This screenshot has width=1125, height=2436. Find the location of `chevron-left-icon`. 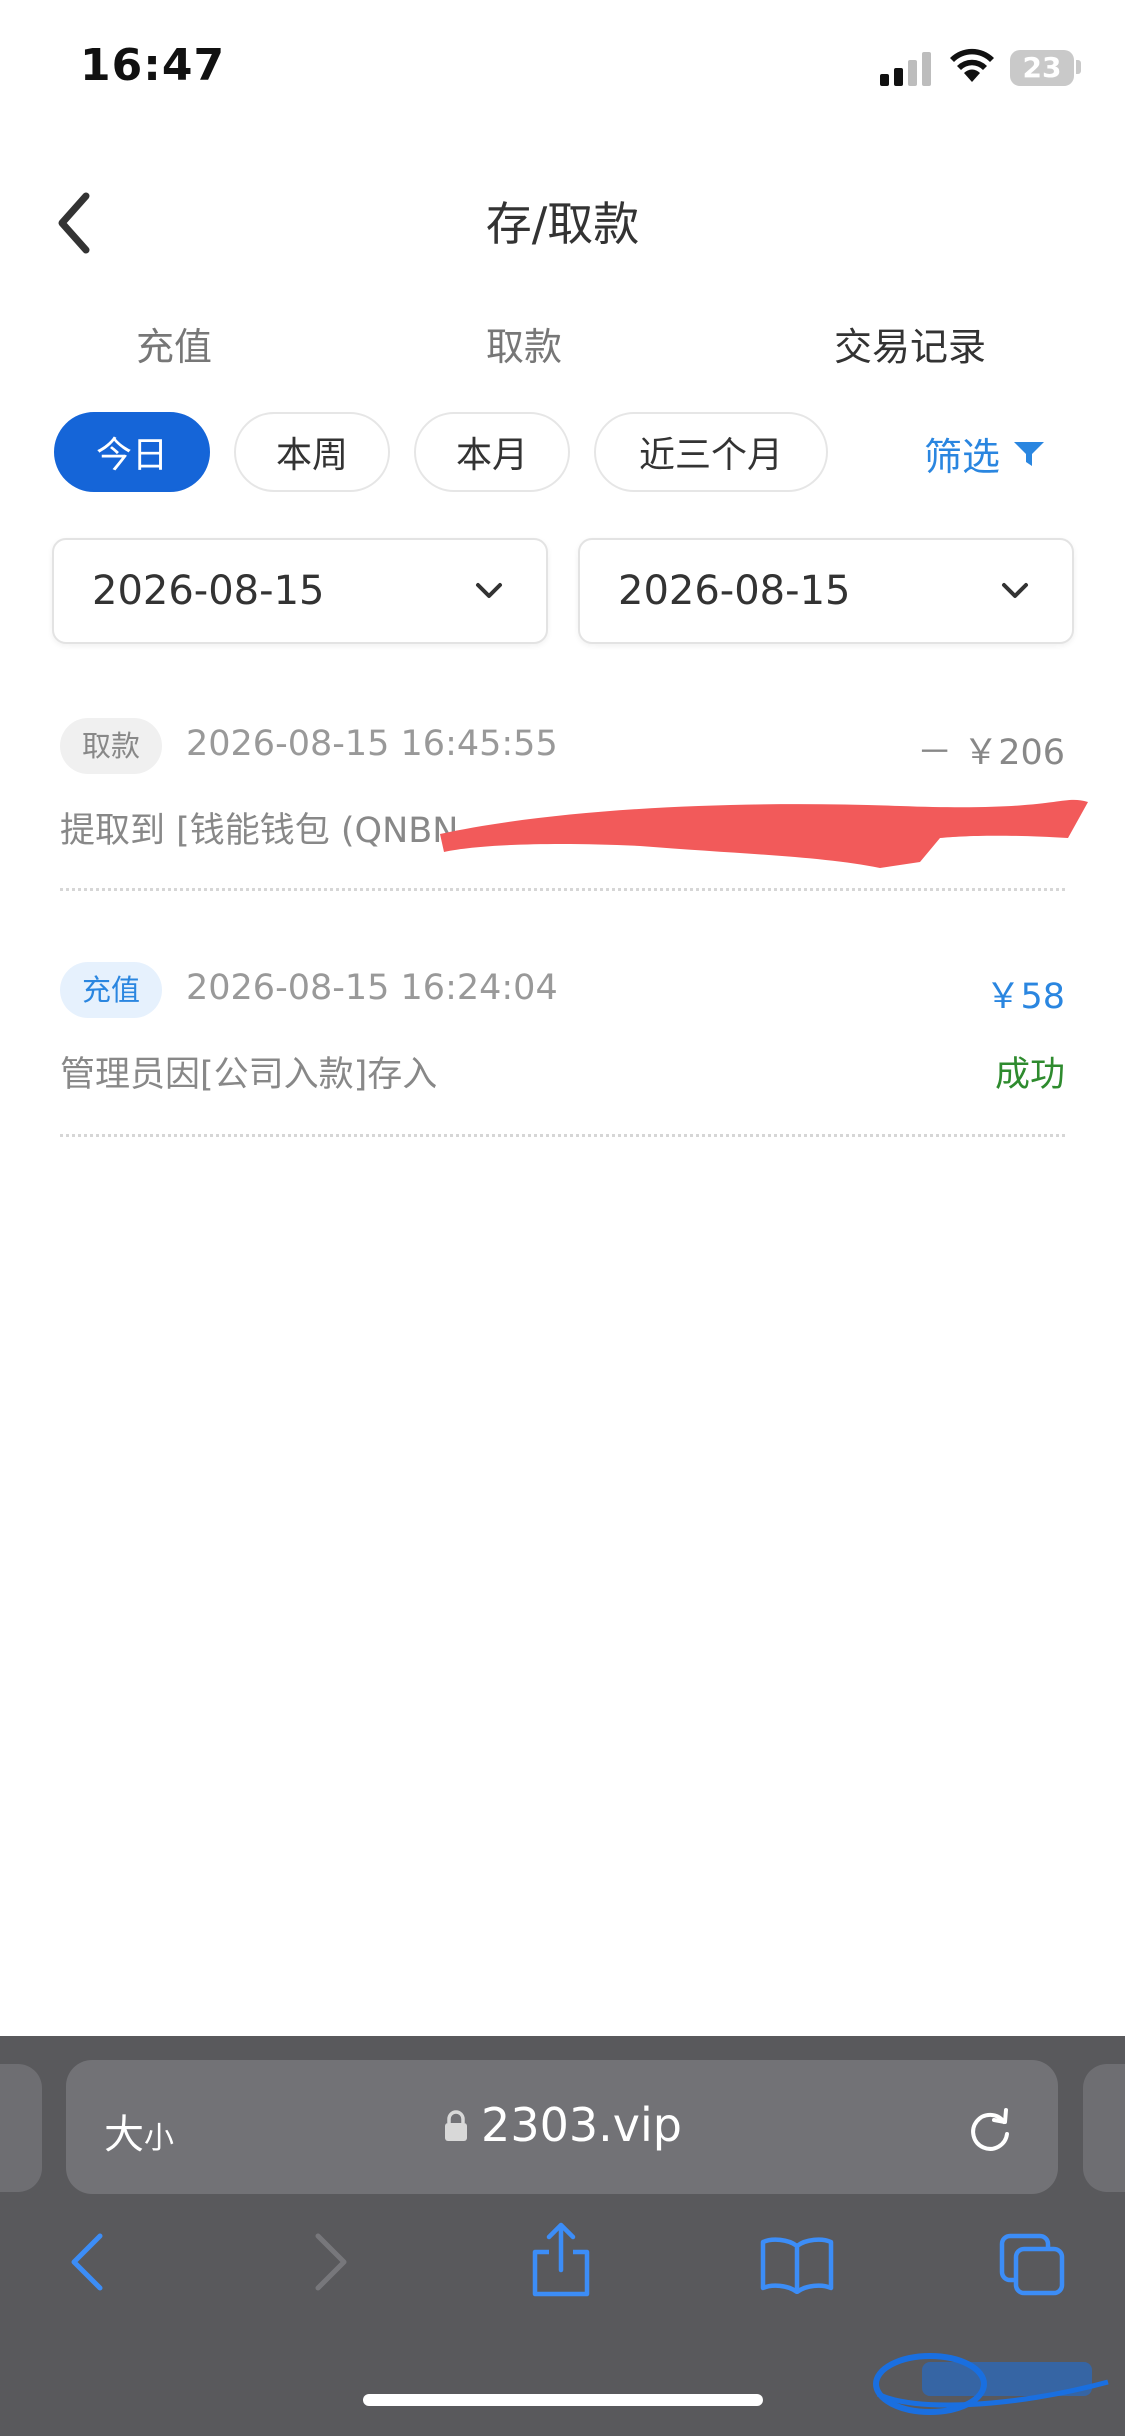

chevron-left-icon is located at coordinates (87, 2262).